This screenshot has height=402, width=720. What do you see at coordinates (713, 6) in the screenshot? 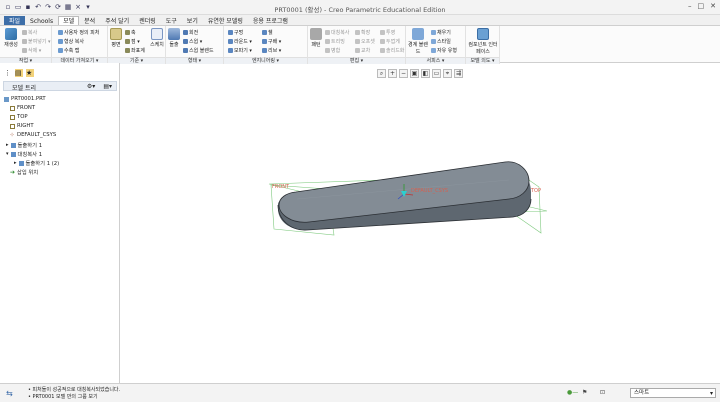
I see `close-icon: ✕` at bounding box center [713, 6].